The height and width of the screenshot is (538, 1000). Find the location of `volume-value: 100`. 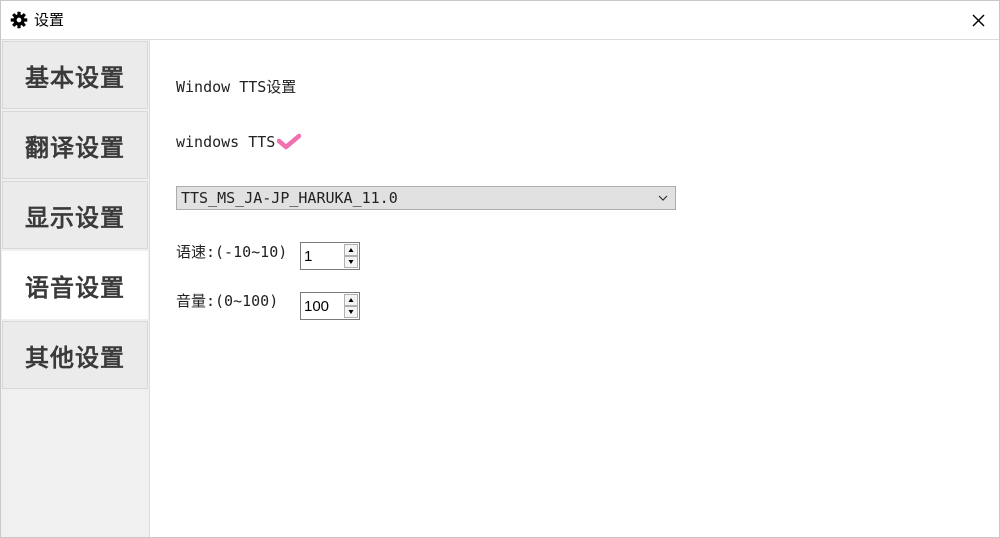

volume-value: 100 is located at coordinates (317, 306).